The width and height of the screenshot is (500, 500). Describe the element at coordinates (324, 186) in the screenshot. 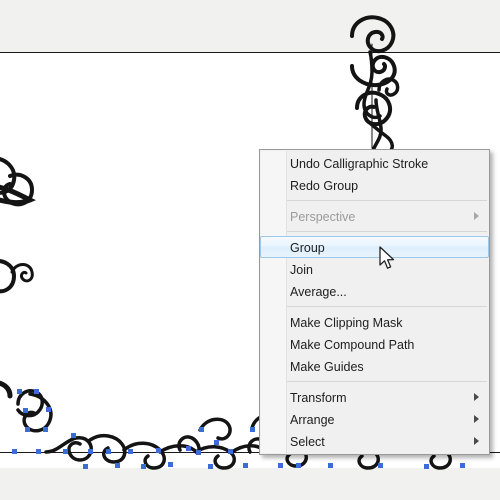

I see `menu-item-label: Redo Group` at that location.